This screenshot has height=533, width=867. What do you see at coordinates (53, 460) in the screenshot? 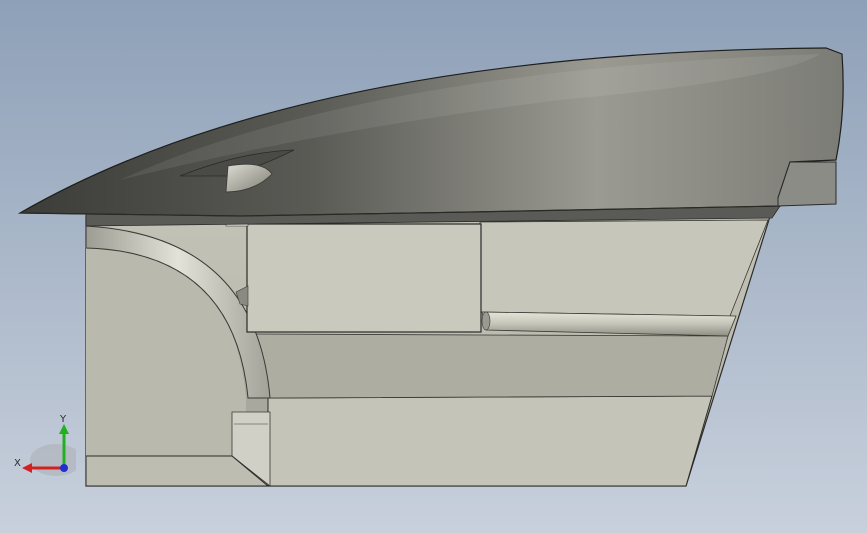
I see `triad-shadow` at bounding box center [53, 460].